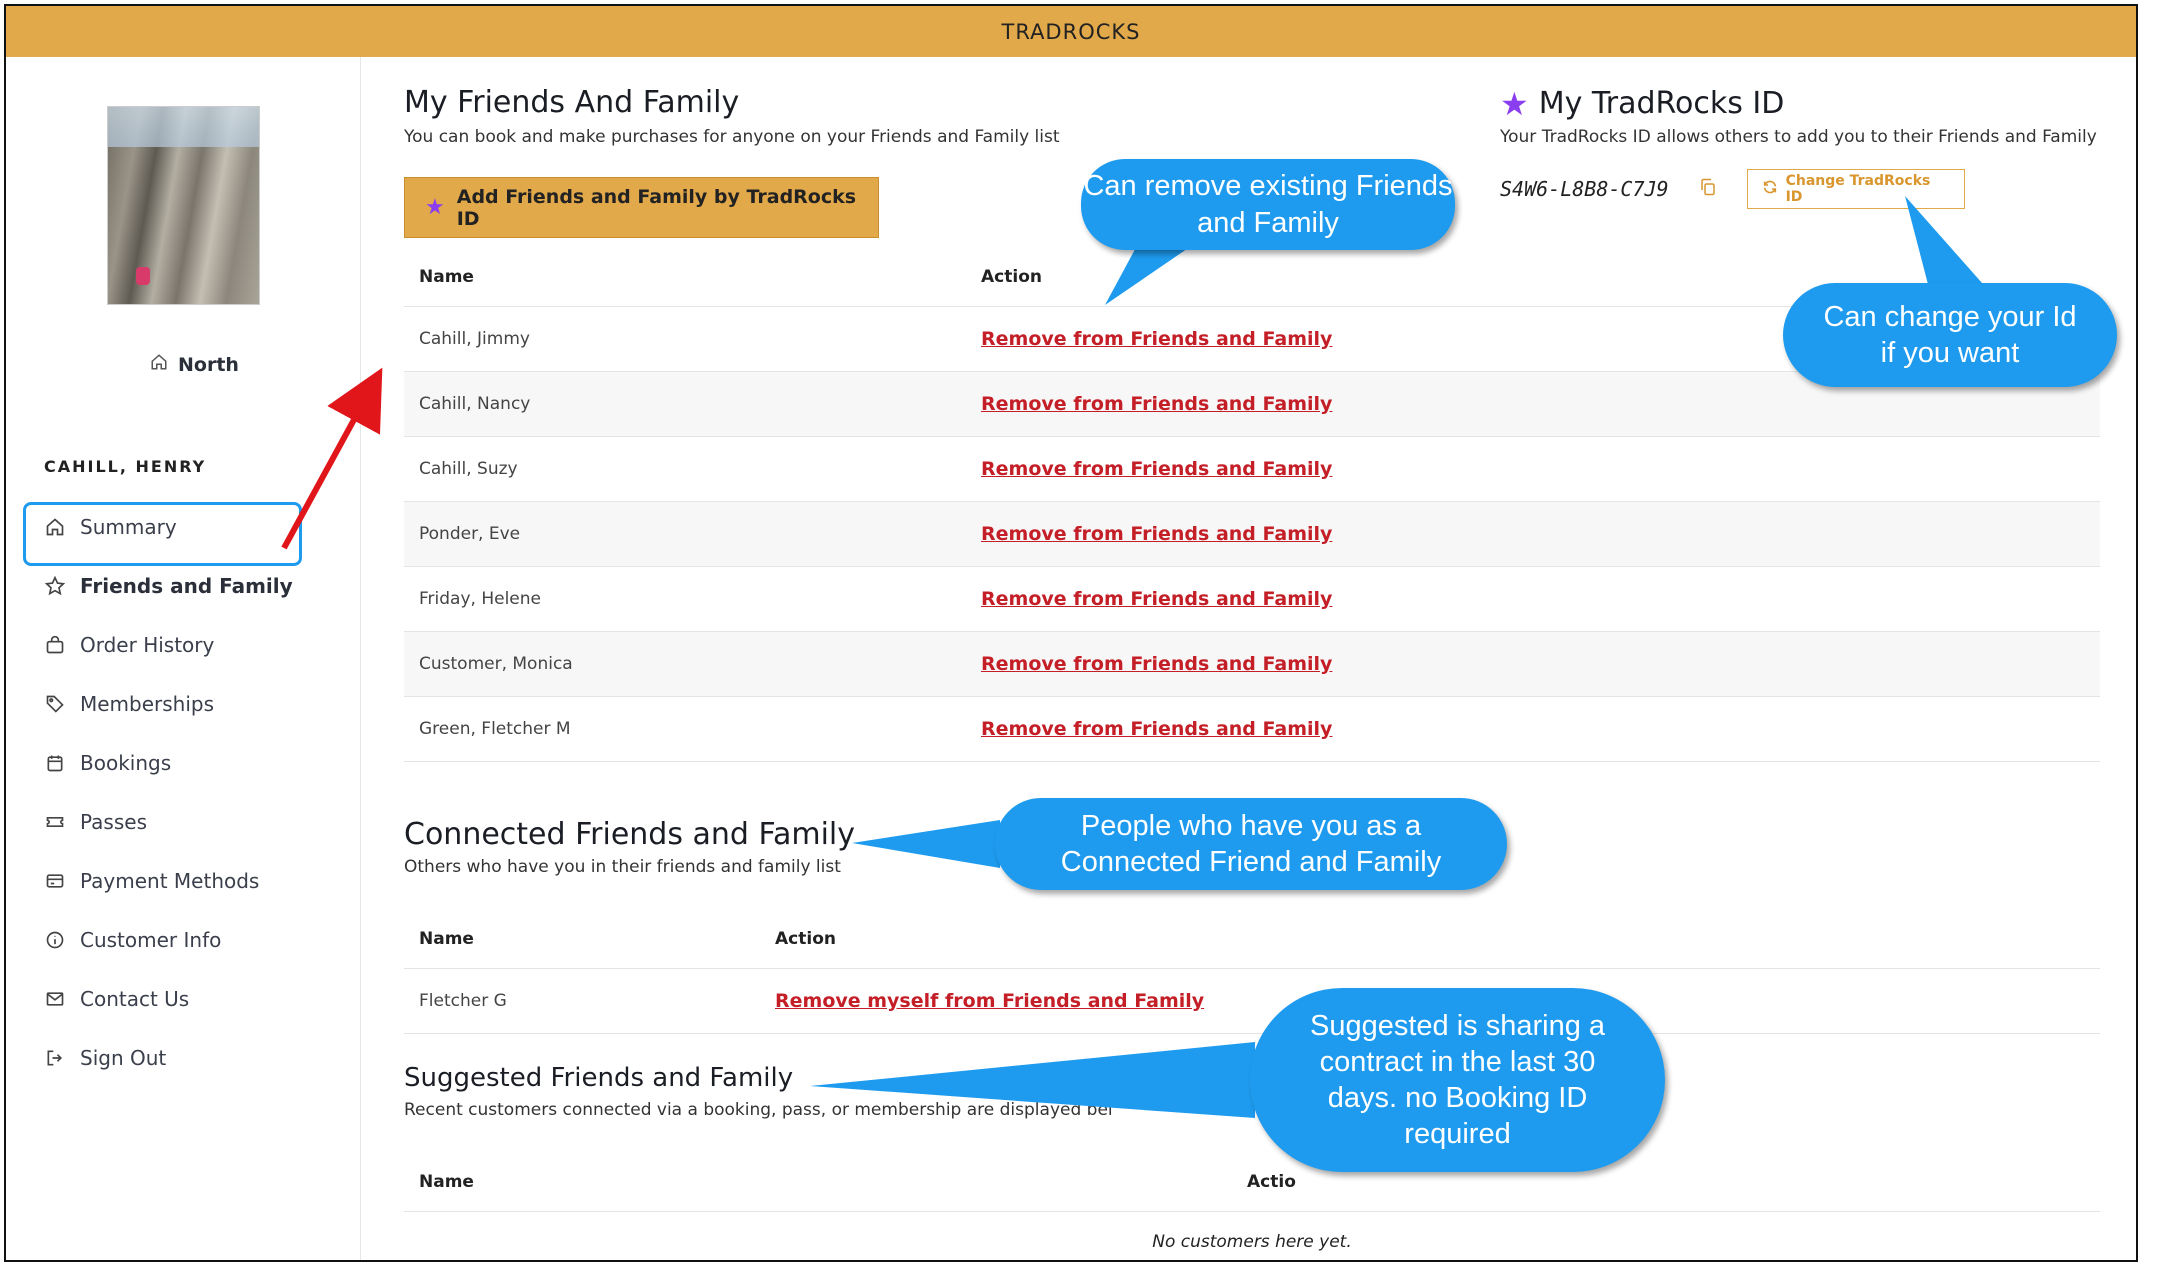  I want to click on sidebar-item-label: Passes, so click(113, 821).